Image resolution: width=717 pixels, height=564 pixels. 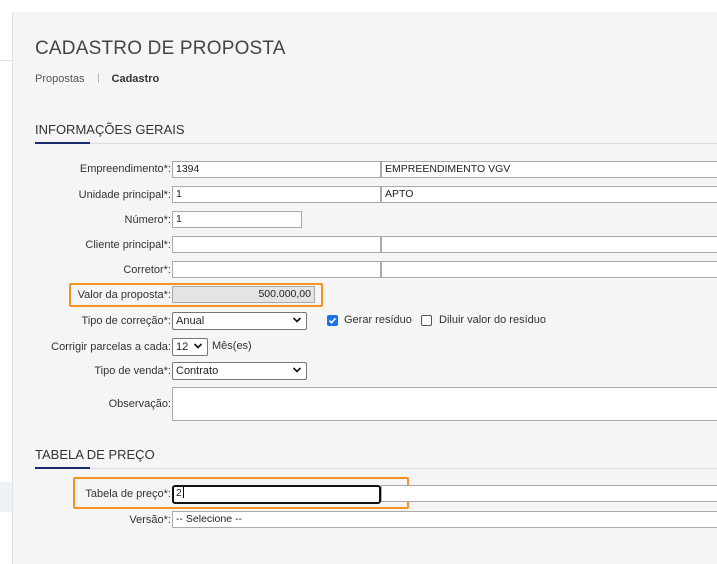 What do you see at coordinates (124, 295) in the screenshot?
I see `valor-label: Valor da proposta*:` at bounding box center [124, 295].